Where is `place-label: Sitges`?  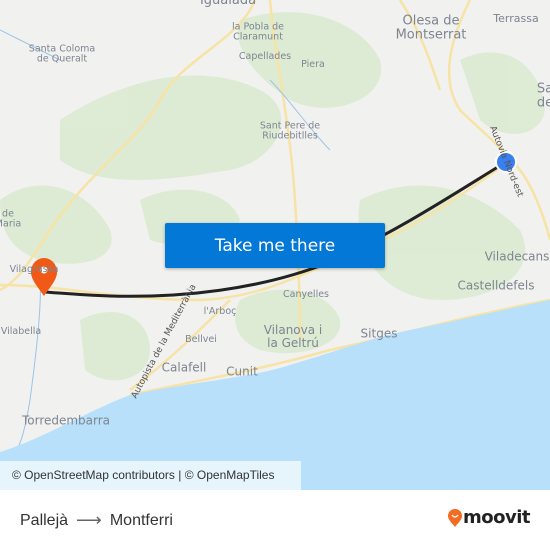 place-label: Sitges is located at coordinates (379, 333).